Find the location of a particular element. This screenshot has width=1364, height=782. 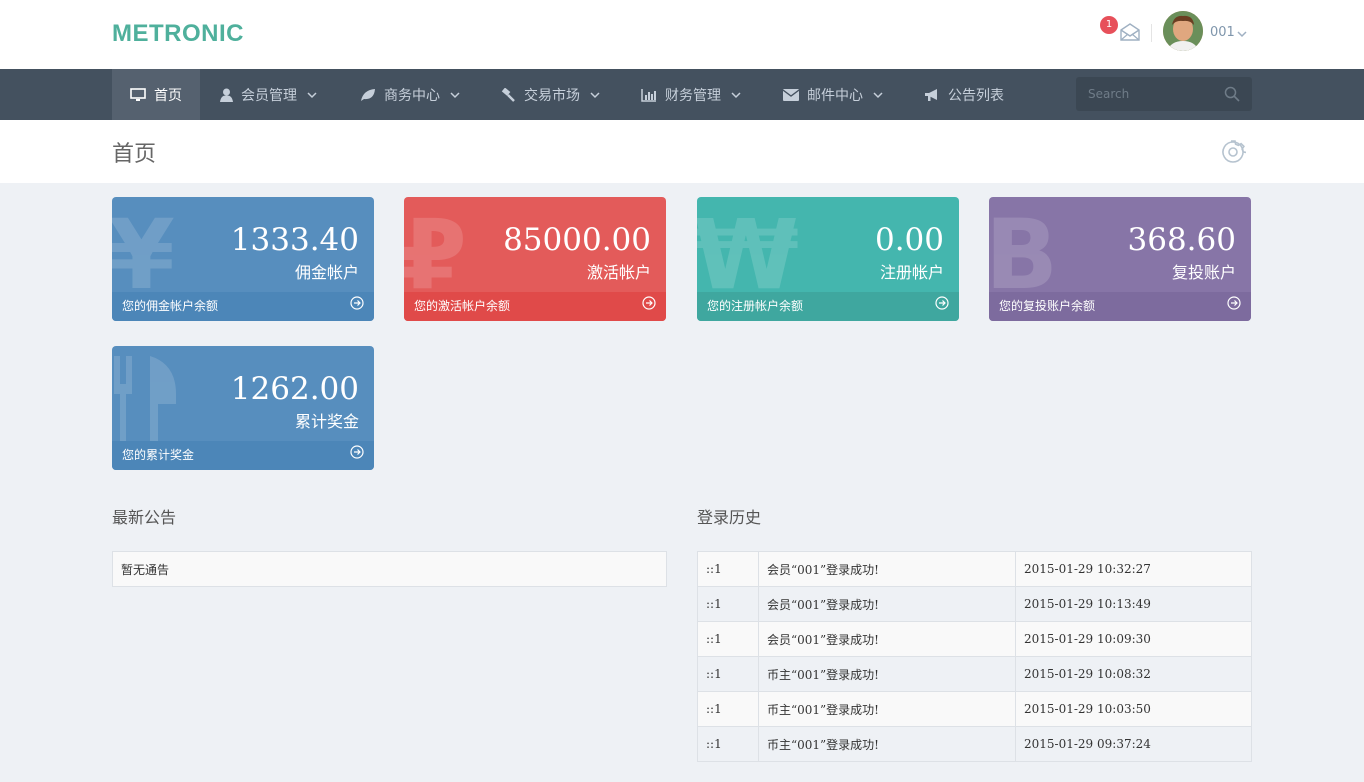

nav-item-label: 商务中心 is located at coordinates (412, 95).